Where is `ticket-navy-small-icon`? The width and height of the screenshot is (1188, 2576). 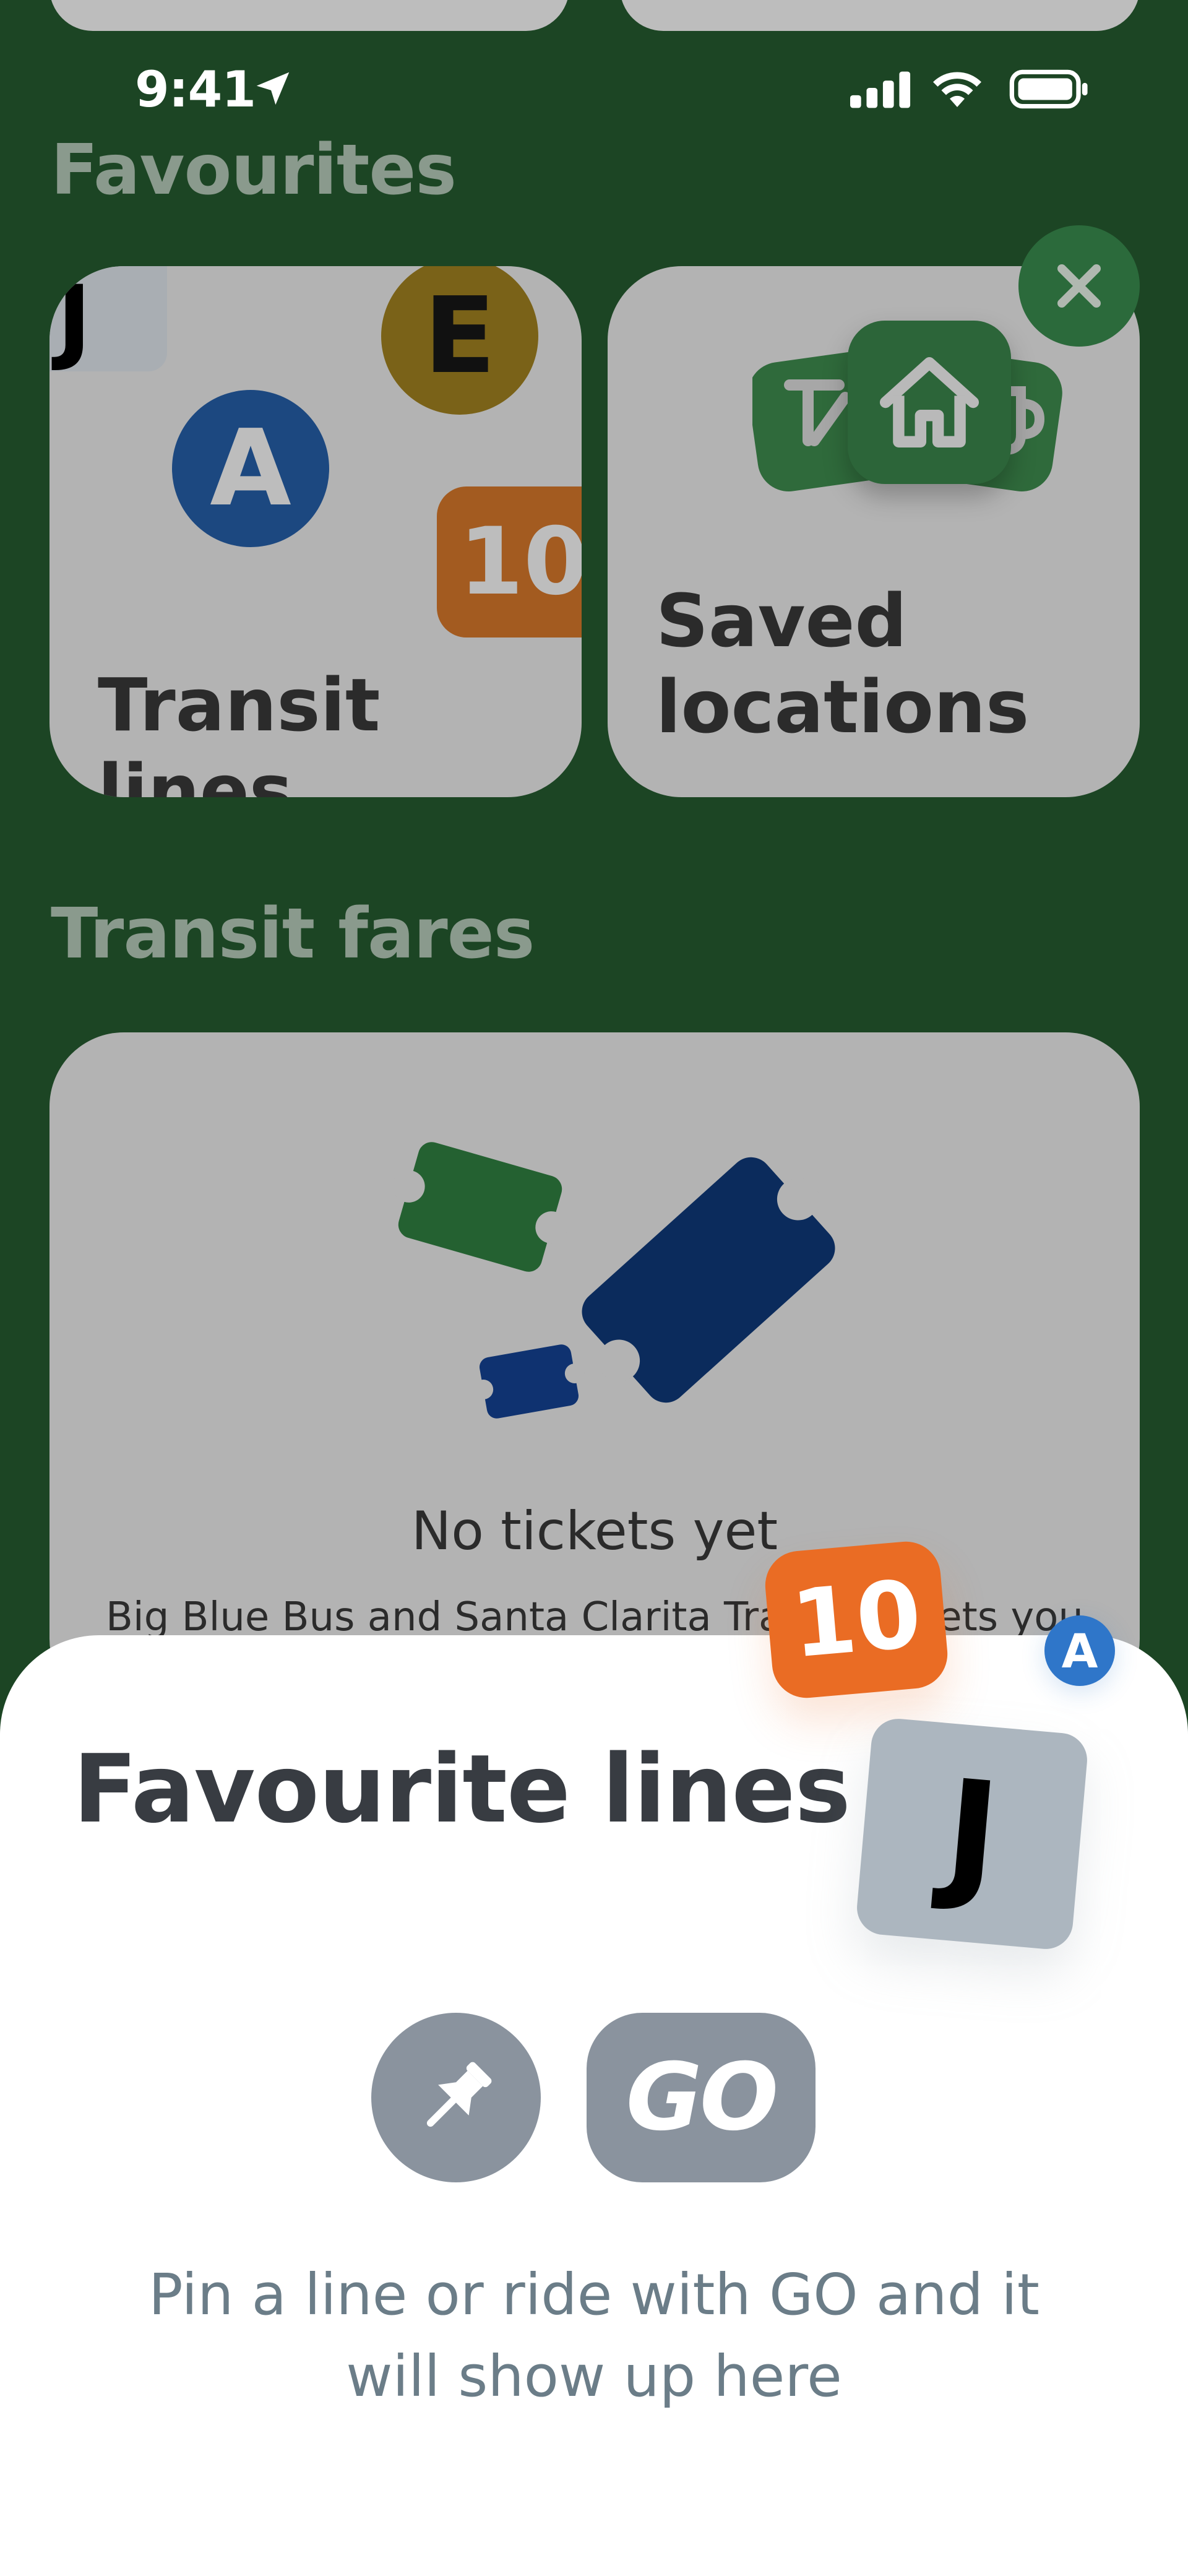
ticket-navy-small-icon is located at coordinates (529, 1381).